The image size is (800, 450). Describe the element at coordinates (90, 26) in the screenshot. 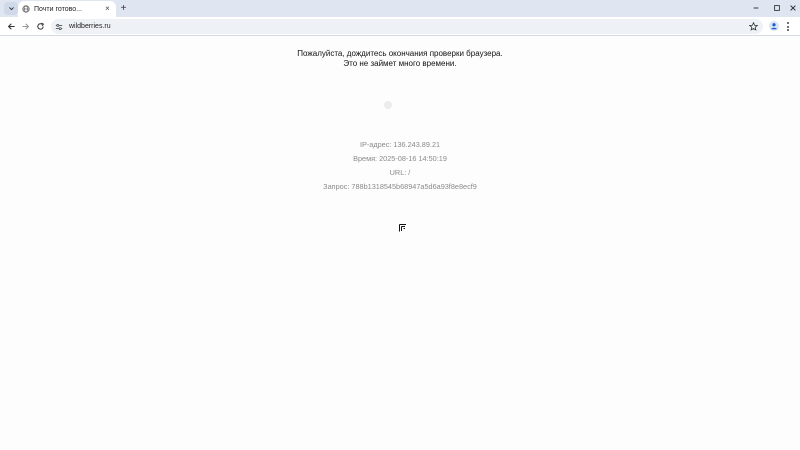

I see `address-url: wildberries.ru` at that location.